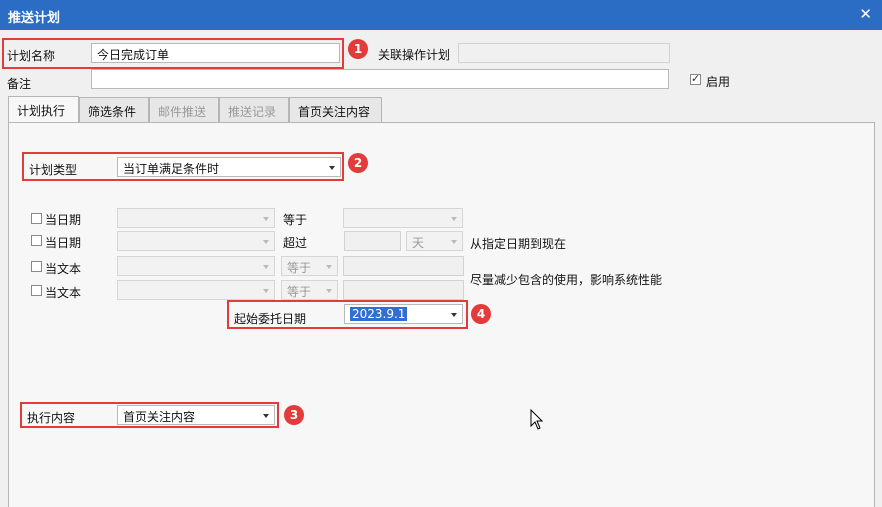 The width and height of the screenshot is (882, 507). I want to click on badge-4: 4, so click(481, 314).